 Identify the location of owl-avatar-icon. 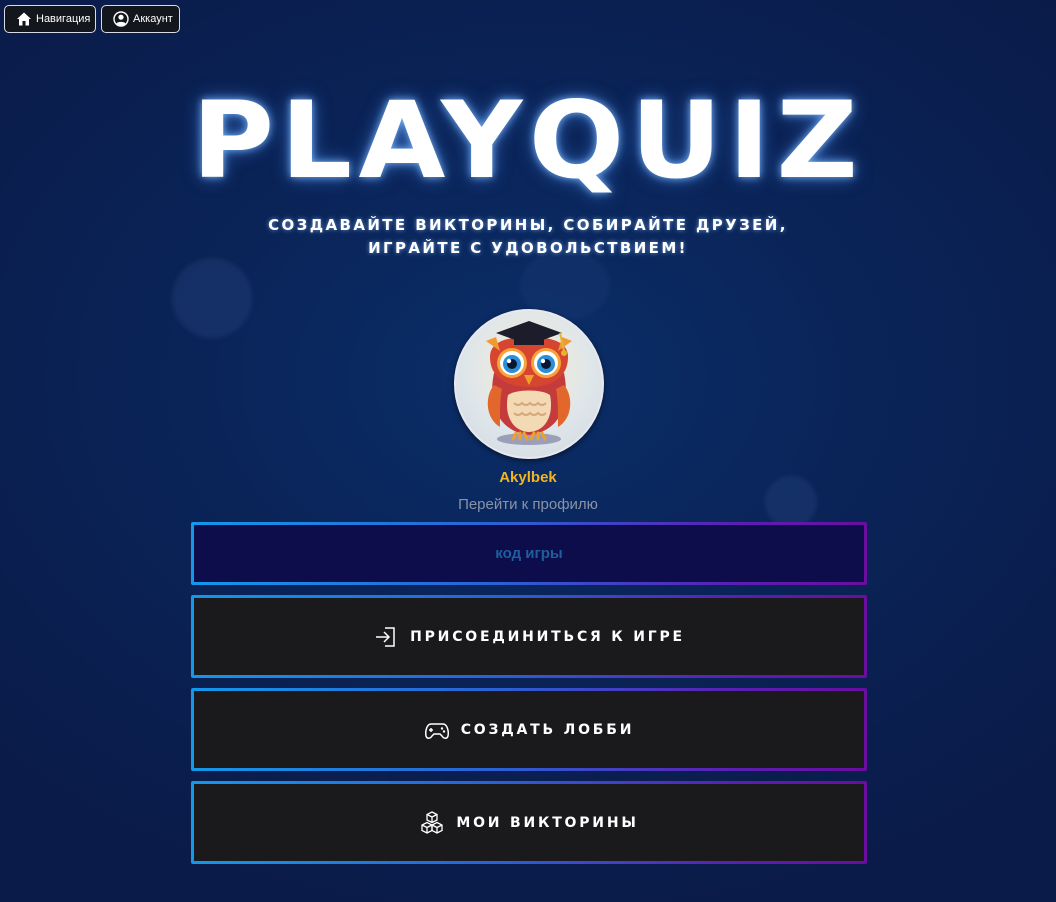
(529, 383).